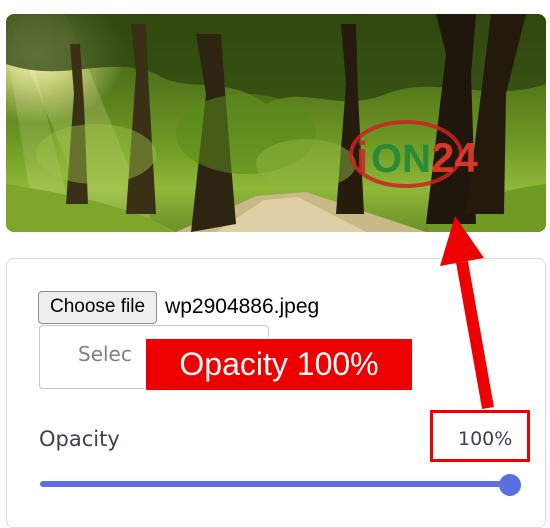  What do you see at coordinates (480, 436) in the screenshot?
I see `annotation-highlight-box` at bounding box center [480, 436].